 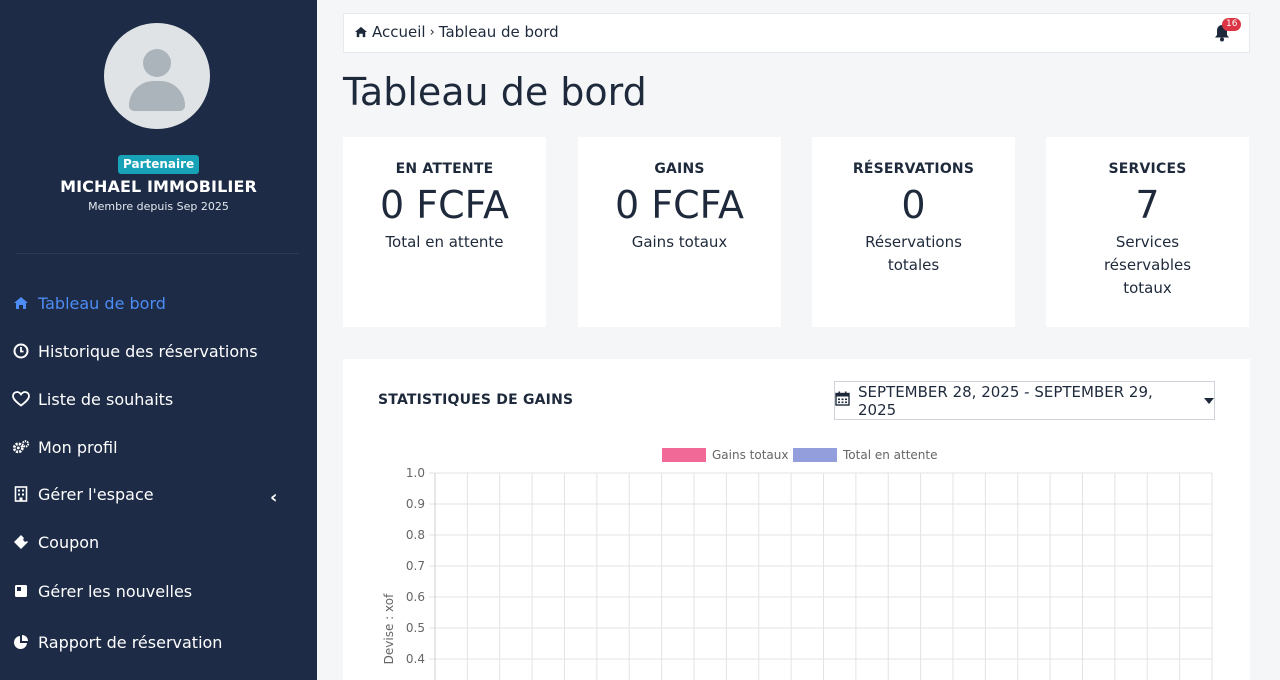 What do you see at coordinates (21, 399) in the screenshot?
I see `heart-icon` at bounding box center [21, 399].